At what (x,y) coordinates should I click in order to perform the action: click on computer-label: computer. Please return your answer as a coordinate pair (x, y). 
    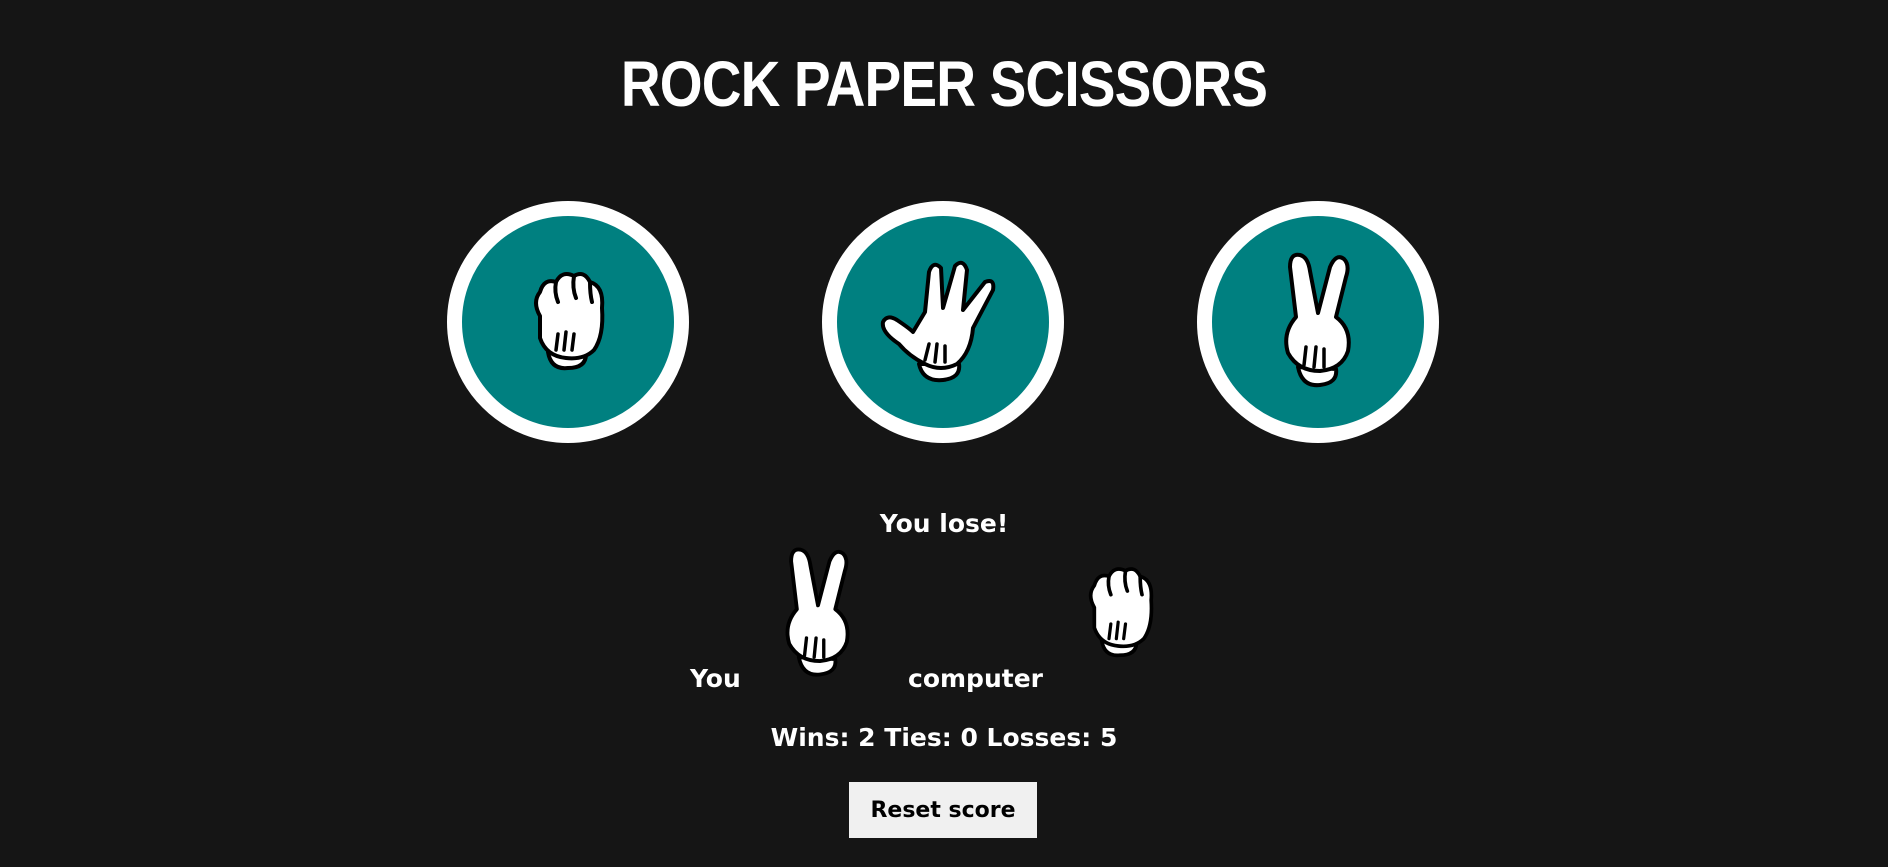
    Looking at the image, I should click on (975, 678).